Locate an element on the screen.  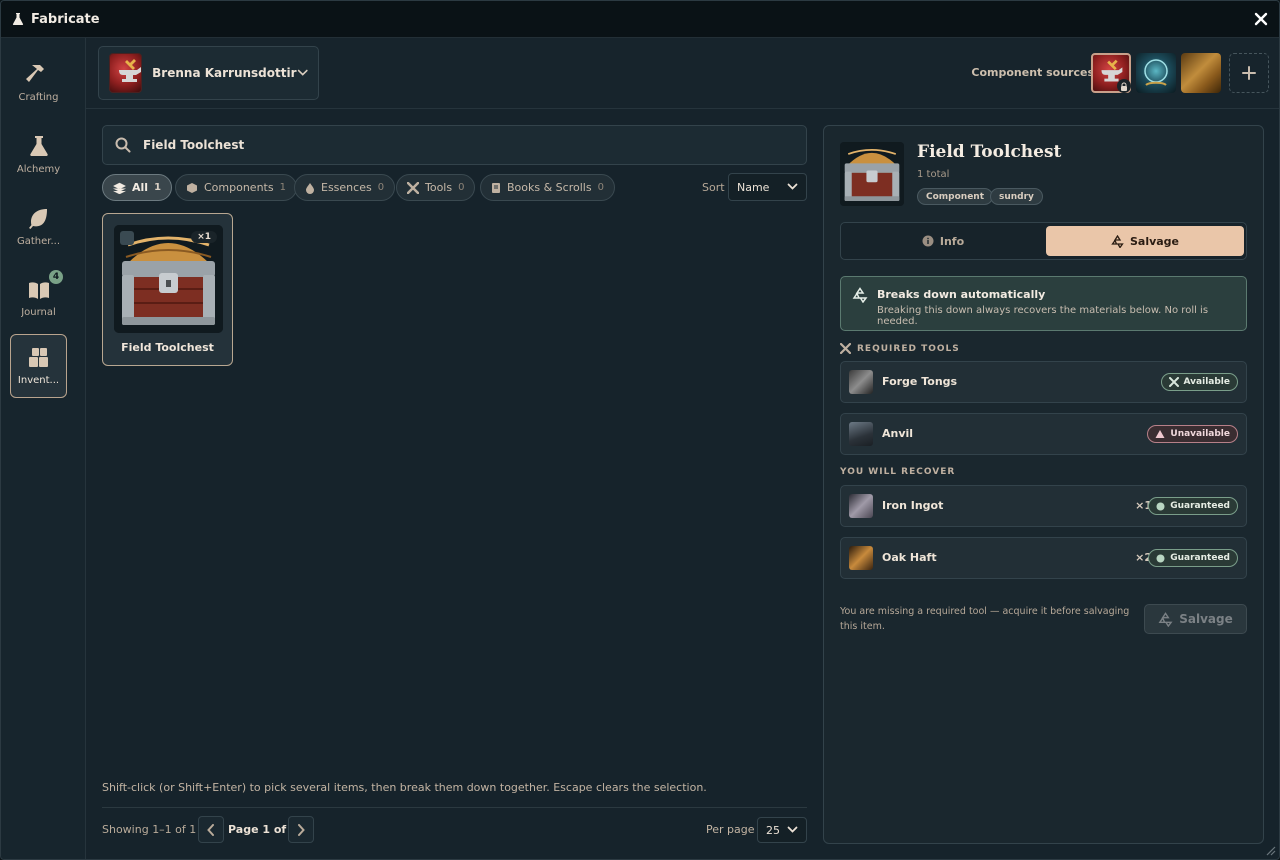
recover-row-iron-ingot: Iron Ingot ×1 Guaranteed is located at coordinates (1043, 506).